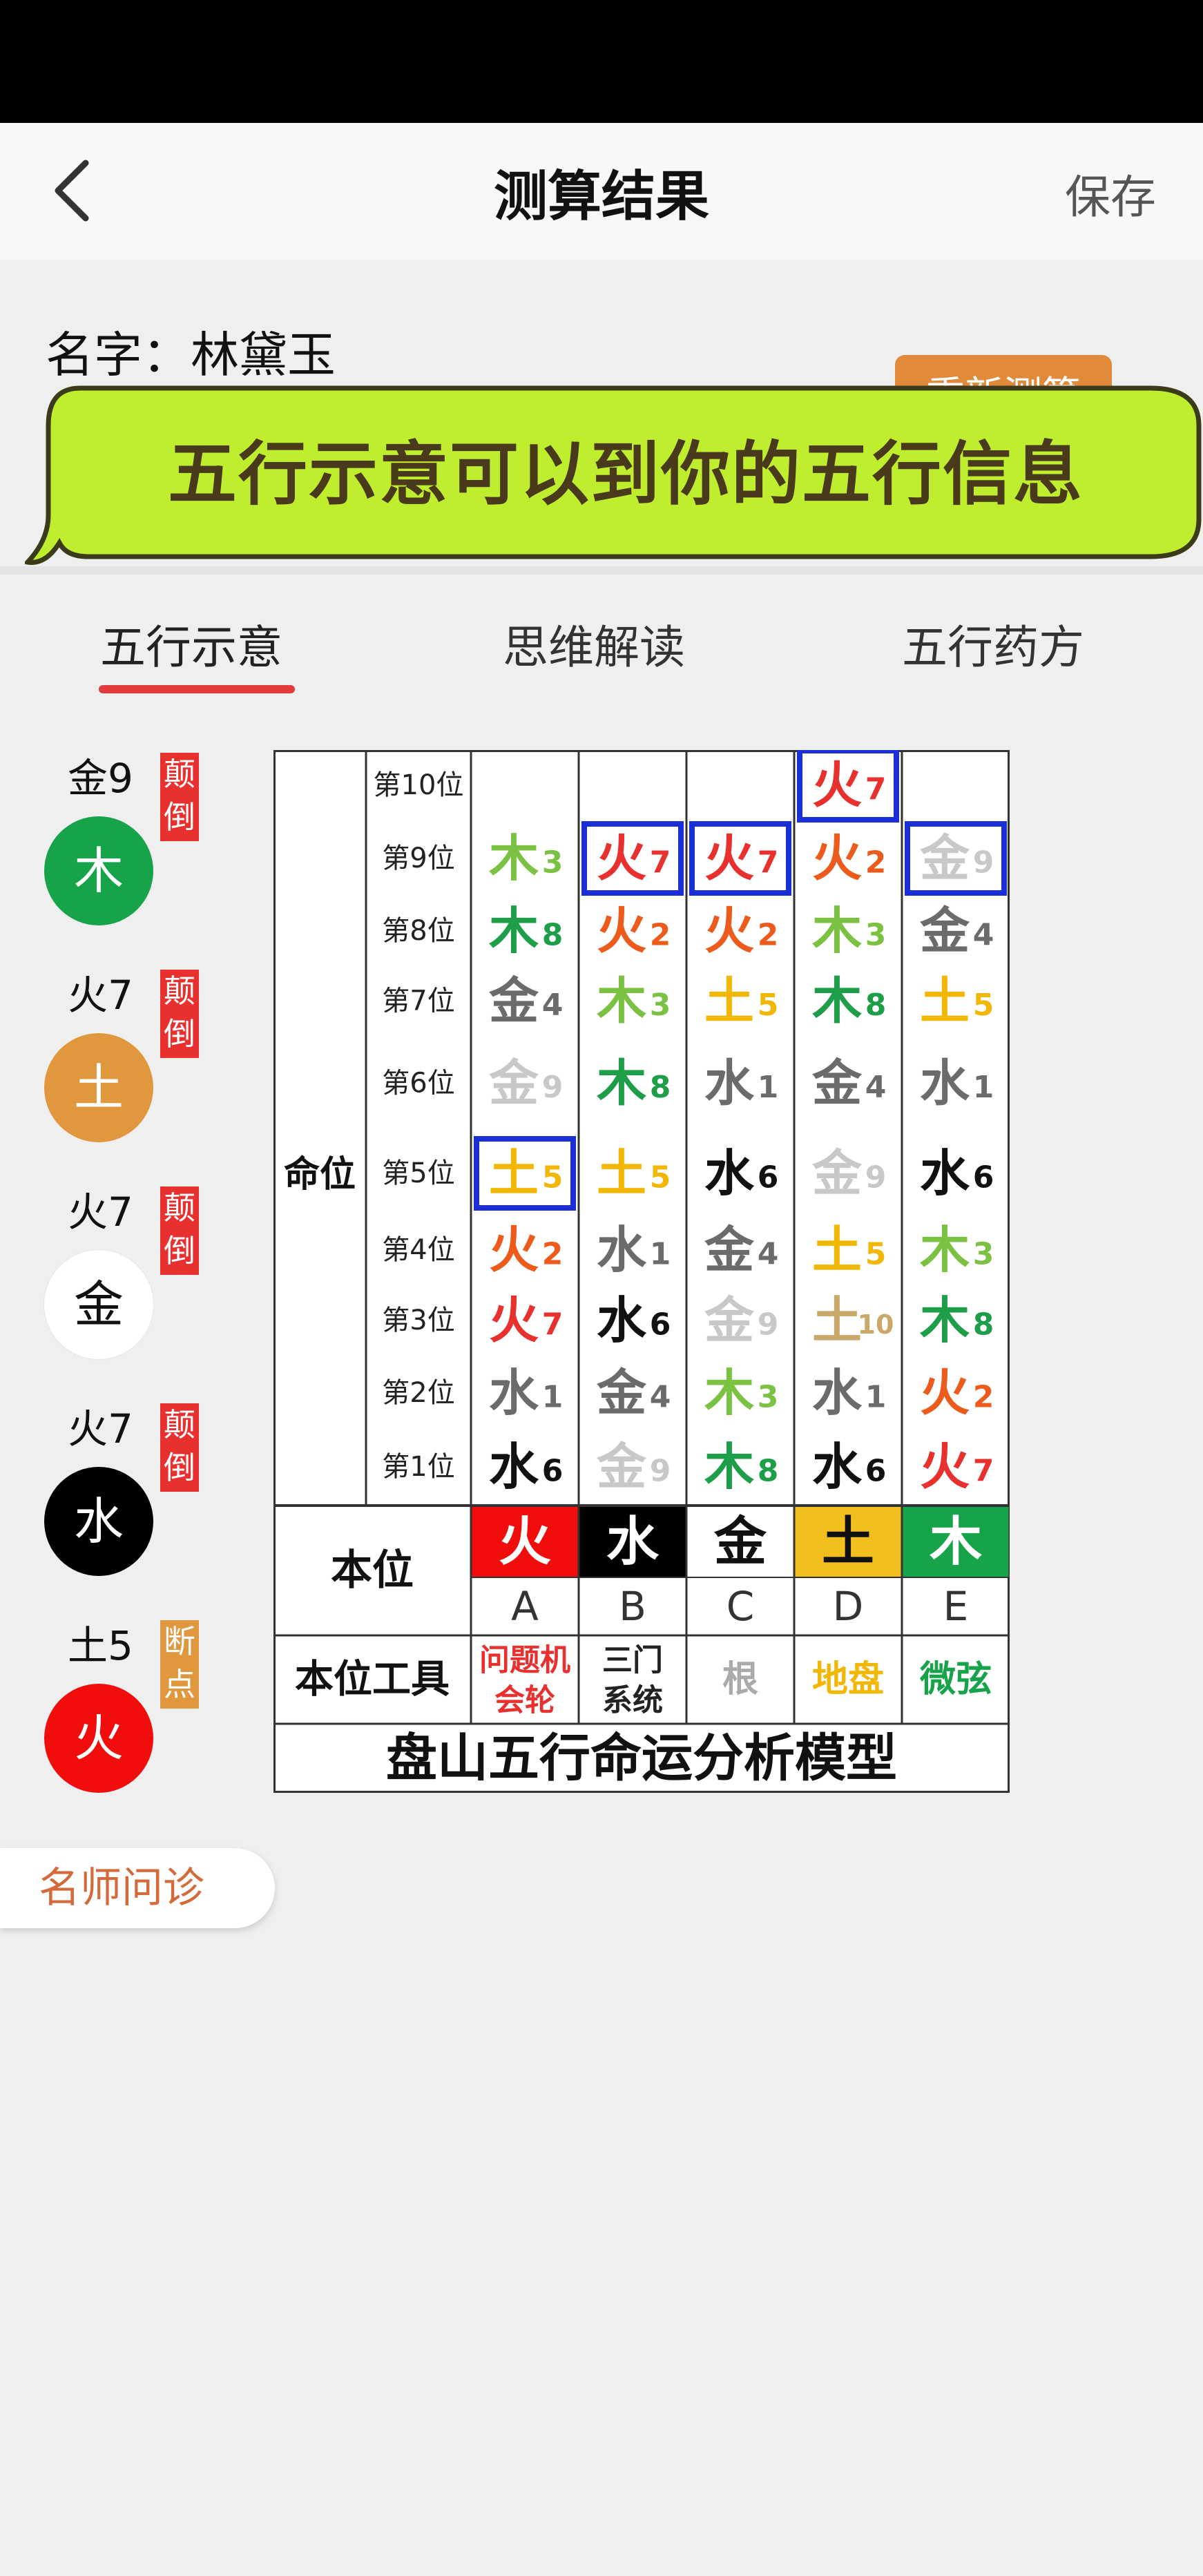 This screenshot has height=2576, width=1203. Describe the element at coordinates (632, 1700) in the screenshot. I see `tool-label: 系统` at that location.